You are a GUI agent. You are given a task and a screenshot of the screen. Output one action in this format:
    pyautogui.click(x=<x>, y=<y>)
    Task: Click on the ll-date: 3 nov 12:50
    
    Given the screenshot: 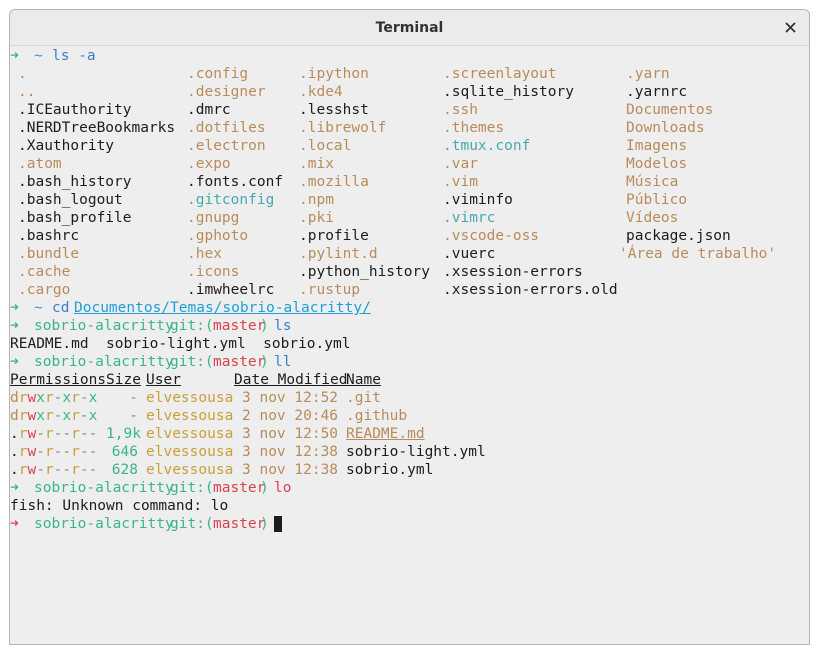 What is the action you would take?
    pyautogui.click(x=290, y=434)
    